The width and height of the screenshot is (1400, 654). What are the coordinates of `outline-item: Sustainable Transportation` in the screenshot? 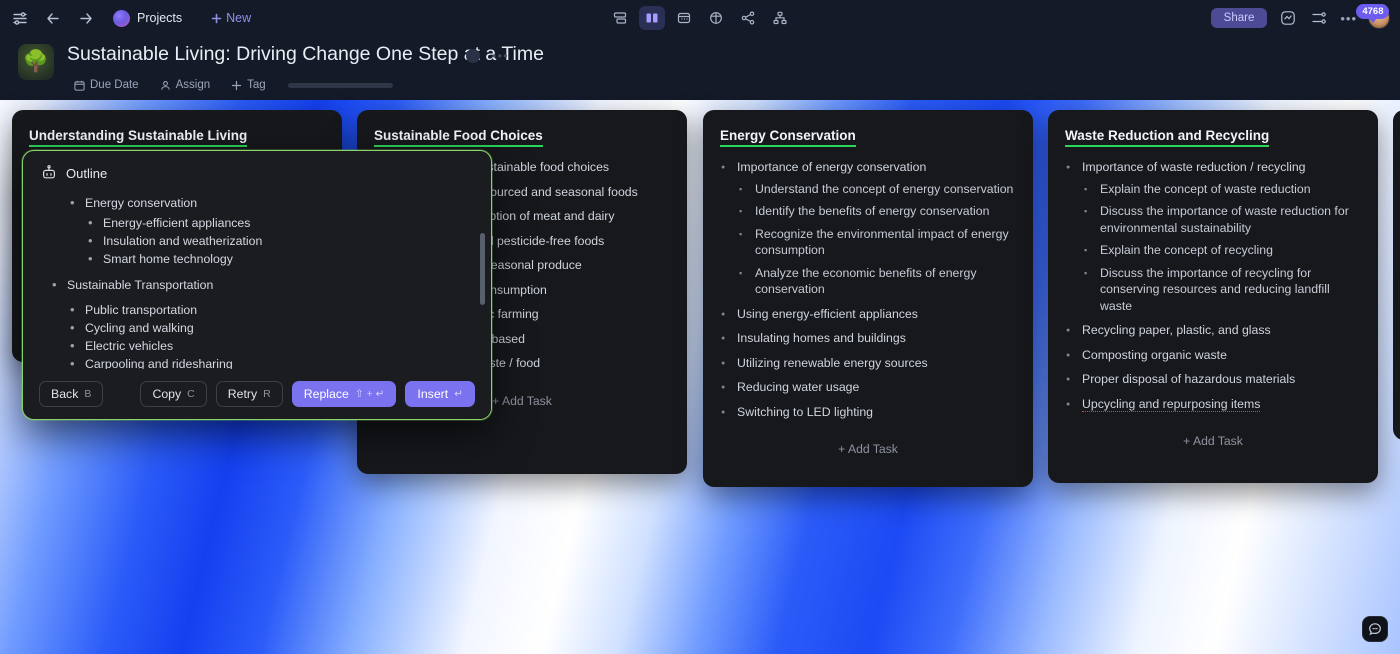 It's located at (259, 285).